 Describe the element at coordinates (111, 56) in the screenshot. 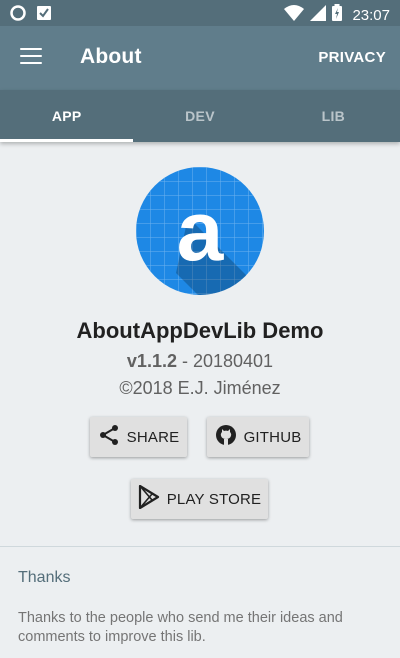

I see `page-title: About` at that location.